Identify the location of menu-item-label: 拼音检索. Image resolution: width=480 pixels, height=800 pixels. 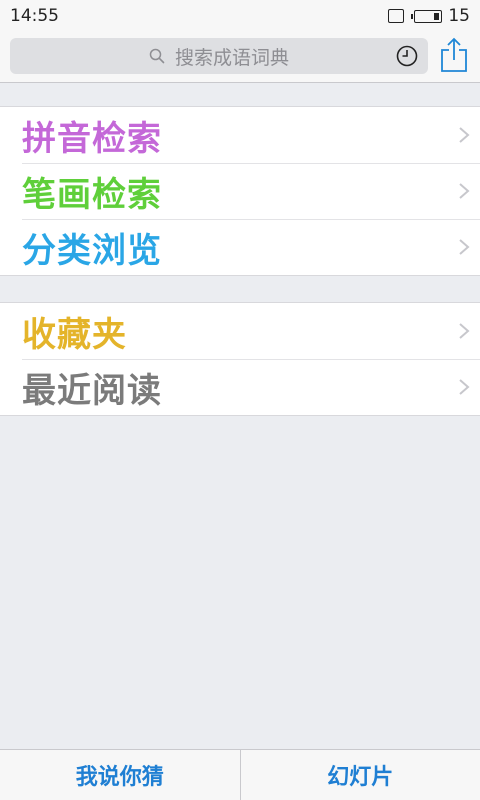
(92, 138).